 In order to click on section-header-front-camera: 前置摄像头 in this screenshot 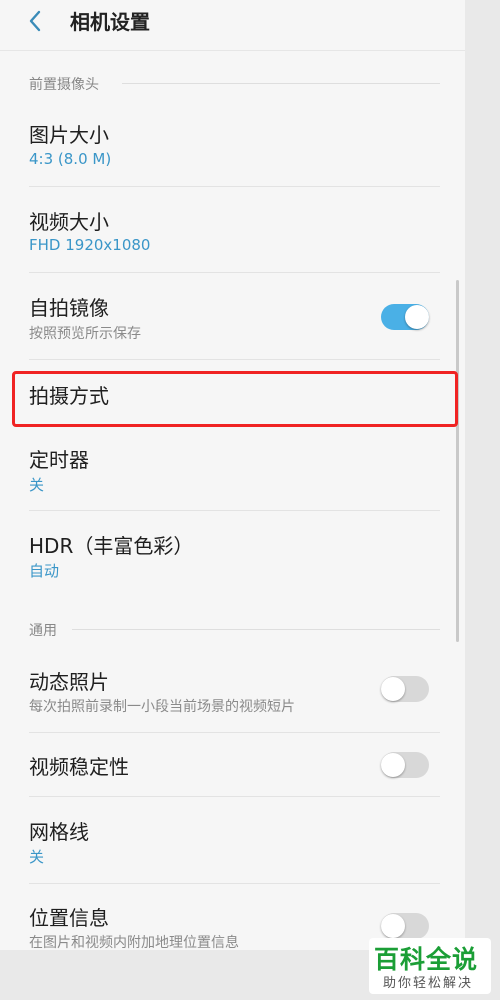, I will do `click(64, 85)`.